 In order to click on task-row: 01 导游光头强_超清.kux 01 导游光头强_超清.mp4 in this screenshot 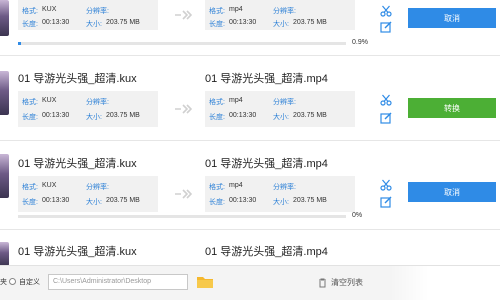, I will do `click(250, 250)`.